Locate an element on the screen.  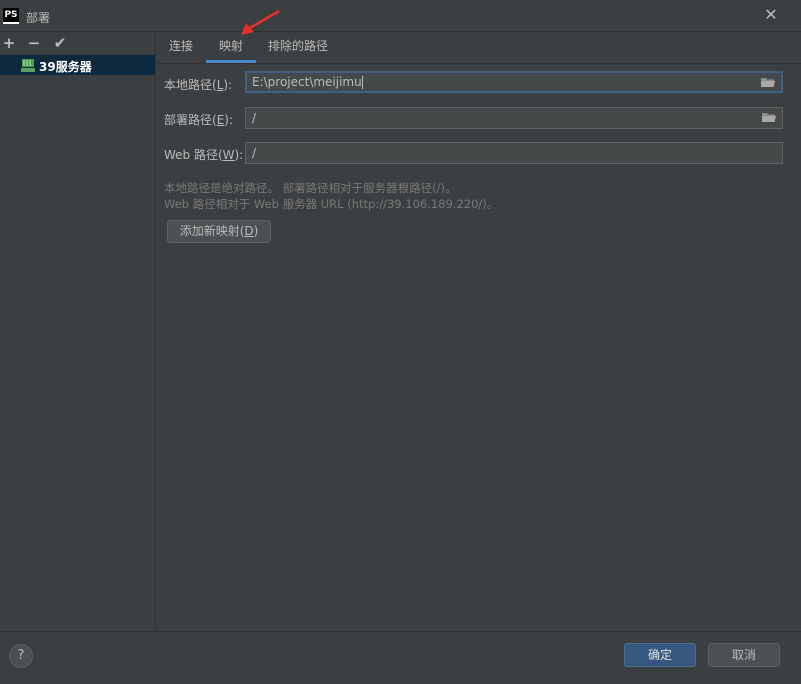
local-path-value: E:\project\meijimu is located at coordinates (307, 82).